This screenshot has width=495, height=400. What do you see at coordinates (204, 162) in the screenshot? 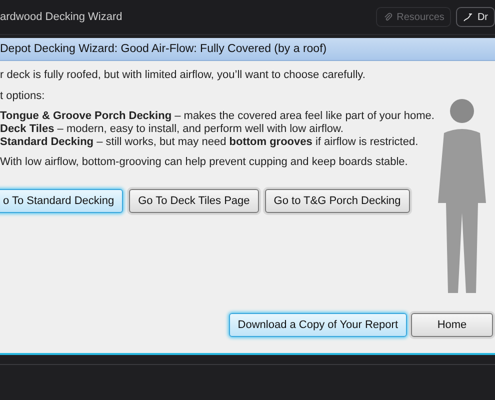
I see `note-text: With low airflow, bottom-grooving can help prevent cupping and keep boards stable.` at bounding box center [204, 162].